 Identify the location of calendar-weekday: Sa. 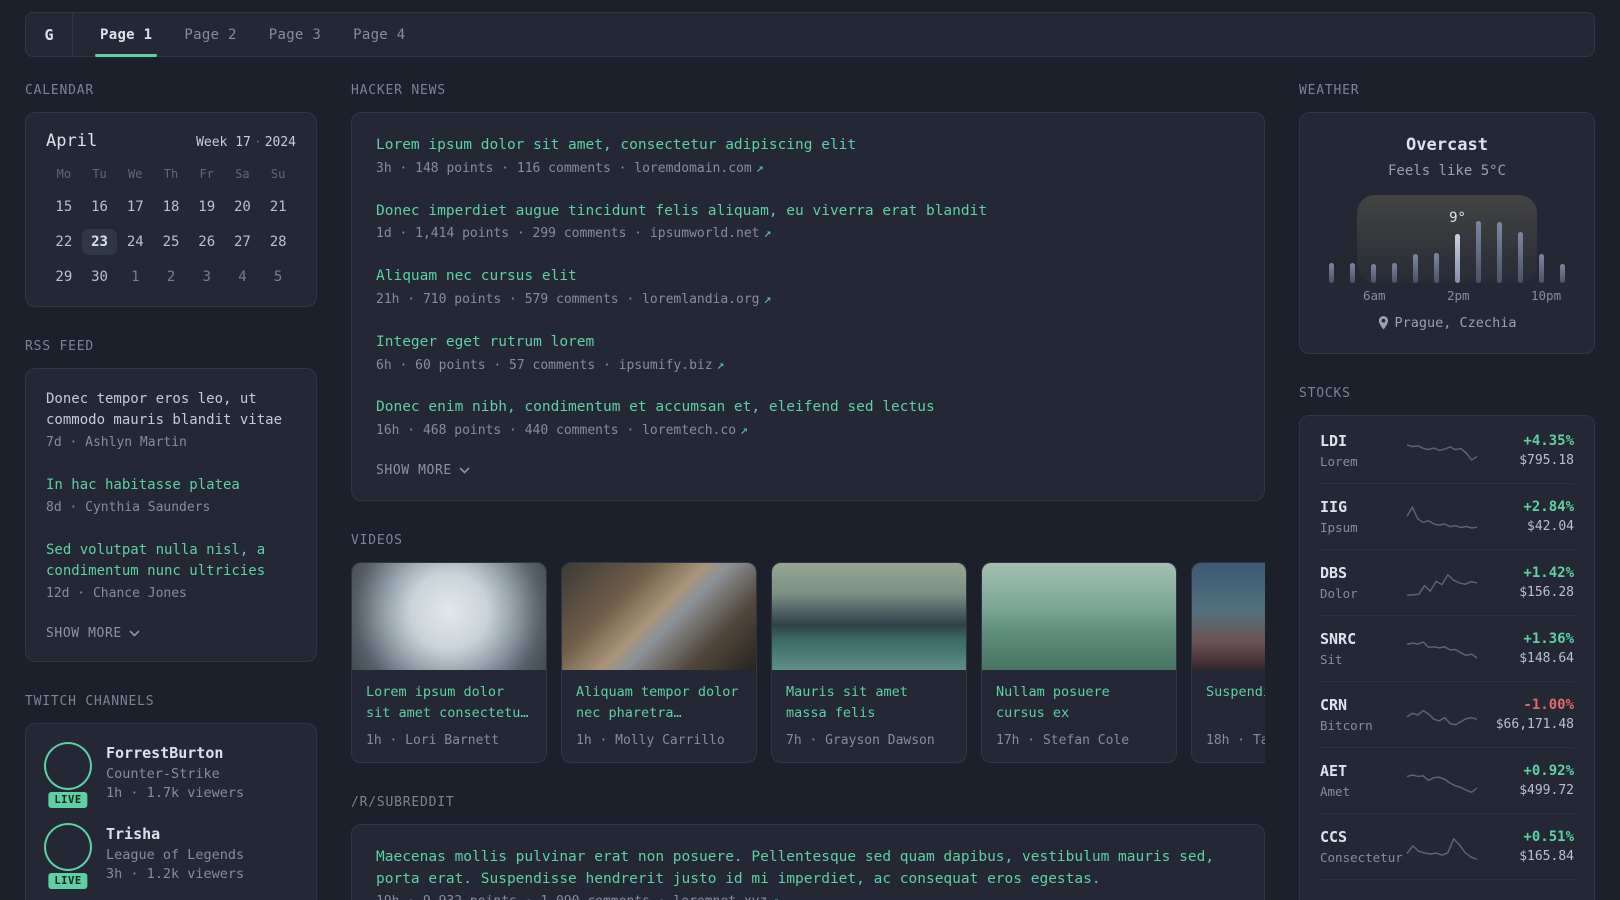
(242, 174).